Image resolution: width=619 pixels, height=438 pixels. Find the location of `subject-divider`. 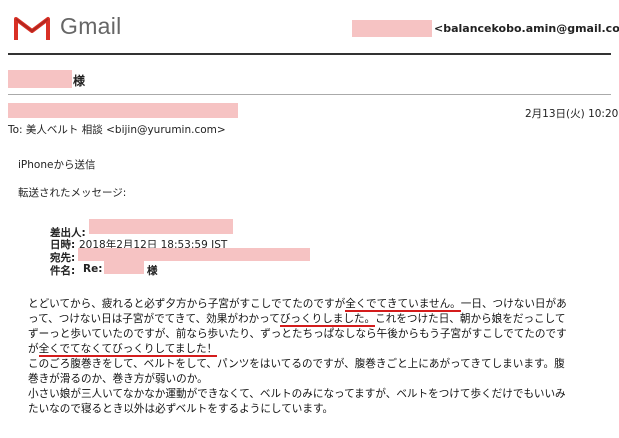

subject-divider is located at coordinates (309, 94).